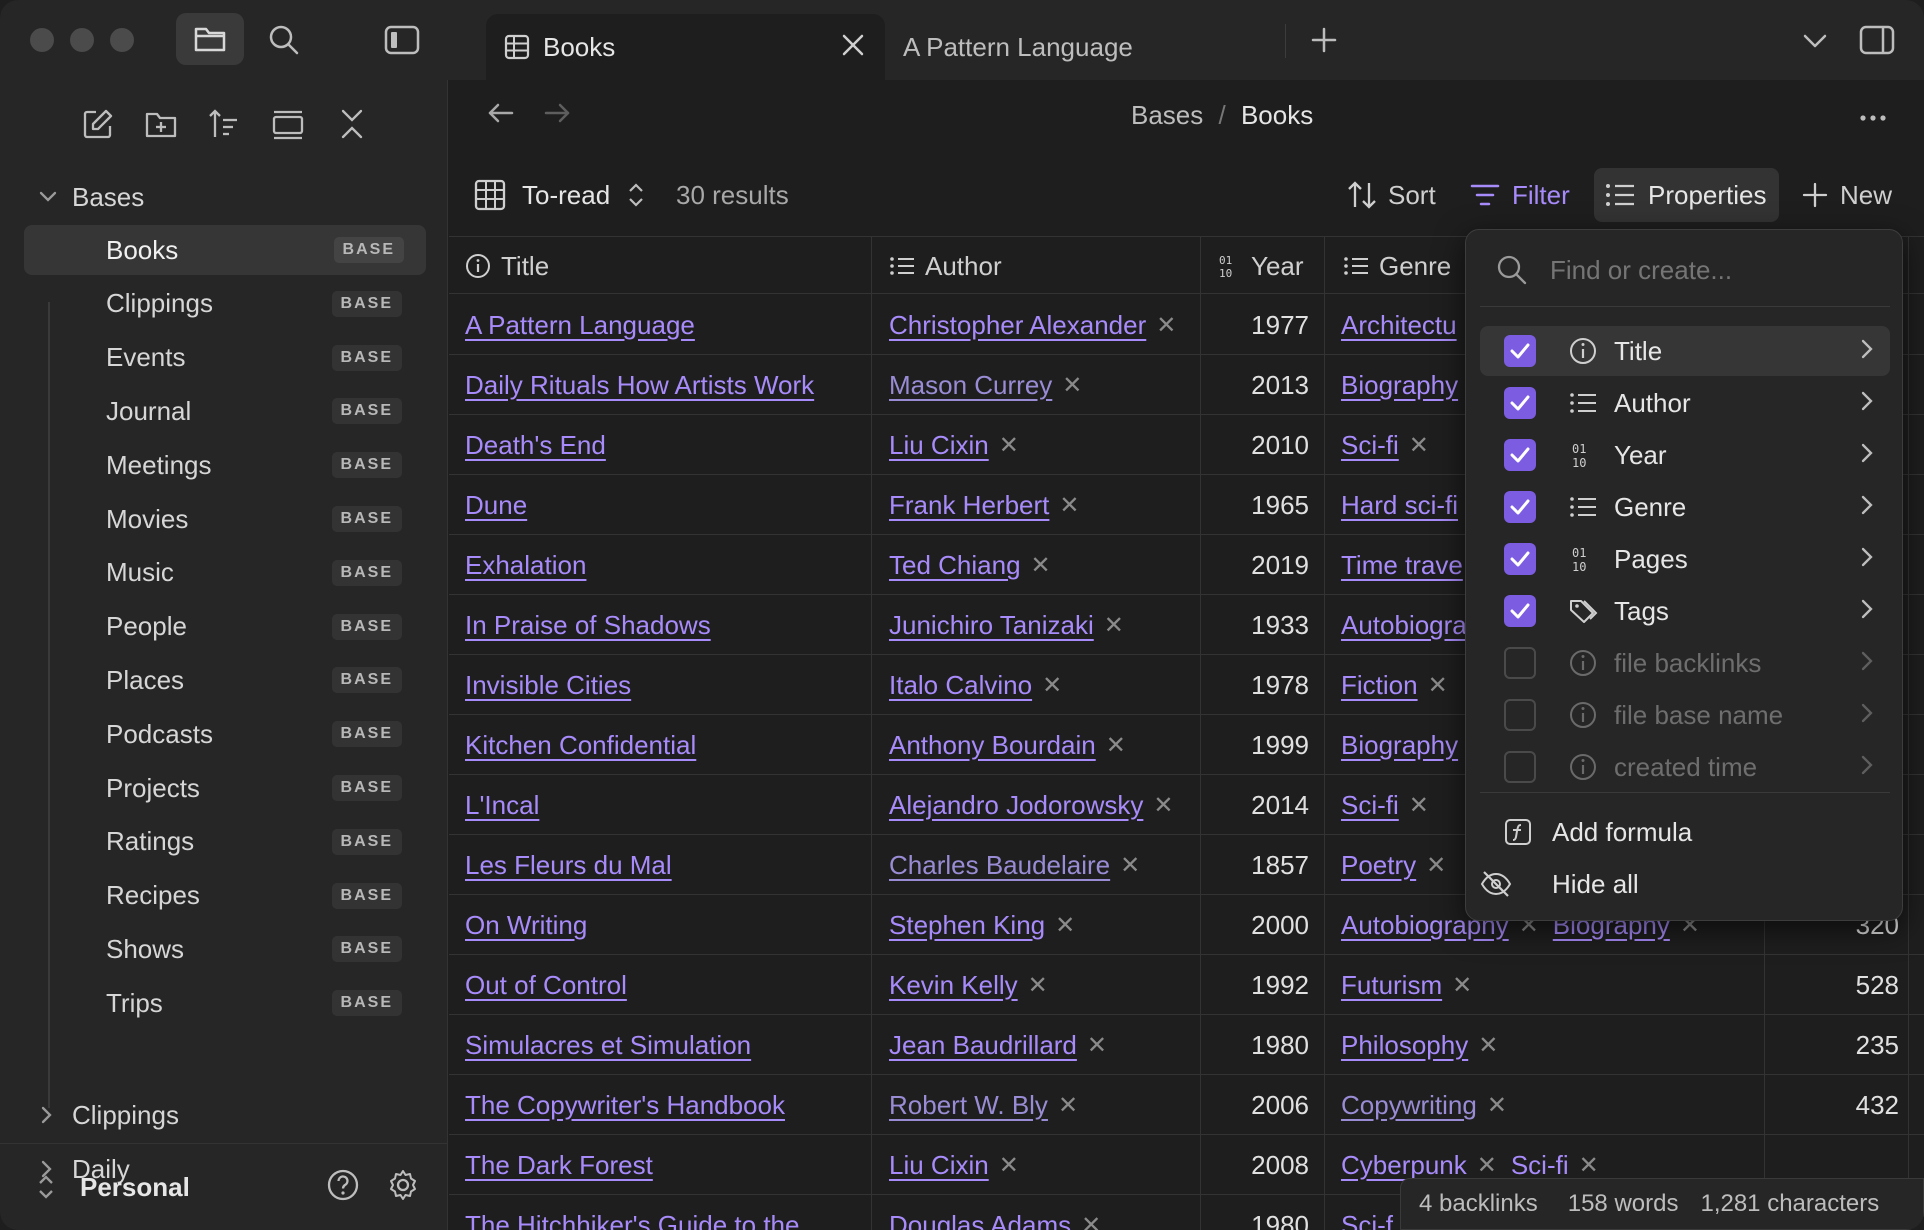 The width and height of the screenshot is (1924, 1230). Describe the element at coordinates (1399, 505) in the screenshot. I see `genre-link: Hard sci-fi` at that location.